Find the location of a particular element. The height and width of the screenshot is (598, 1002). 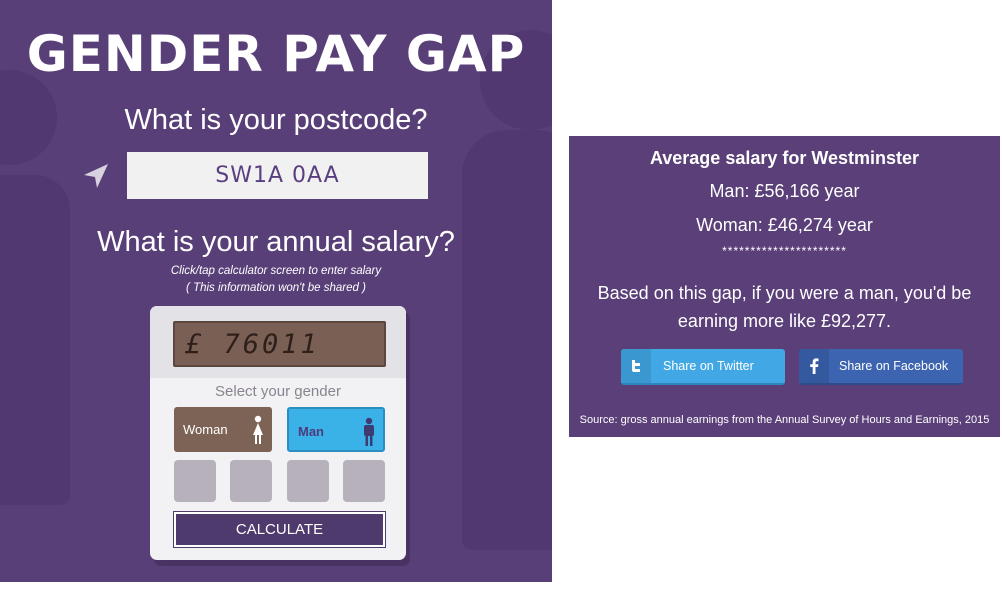

share-twitter-button: Share on Twitter is located at coordinates (703, 367).